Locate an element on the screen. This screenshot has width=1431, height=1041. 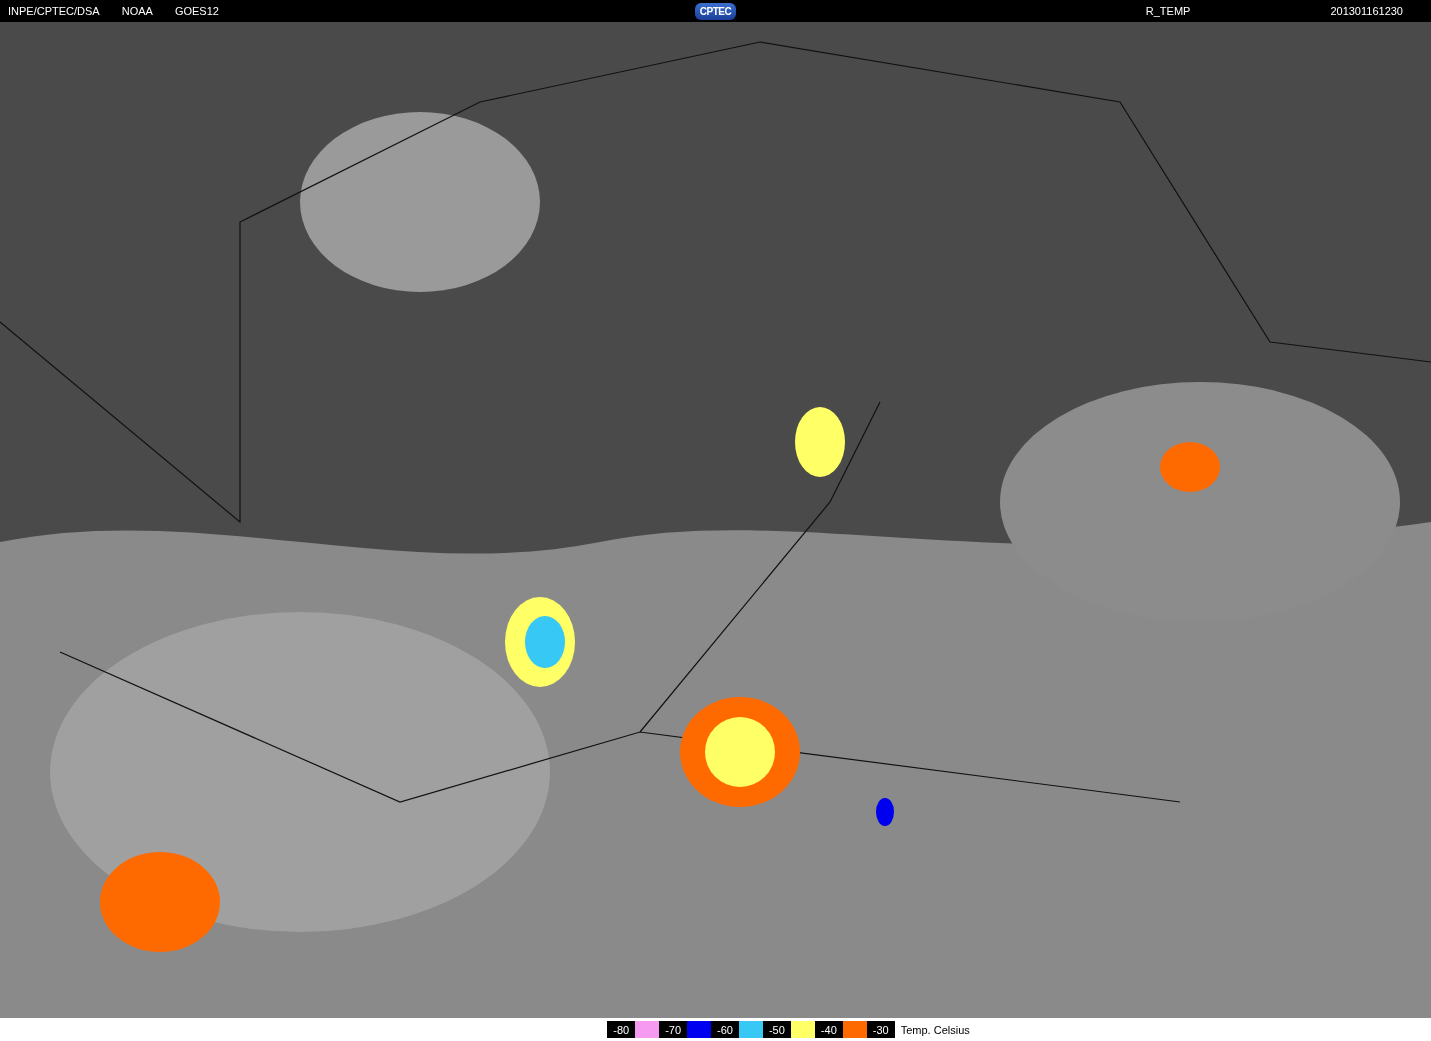
legend-label: -70 is located at coordinates (673, 1029).